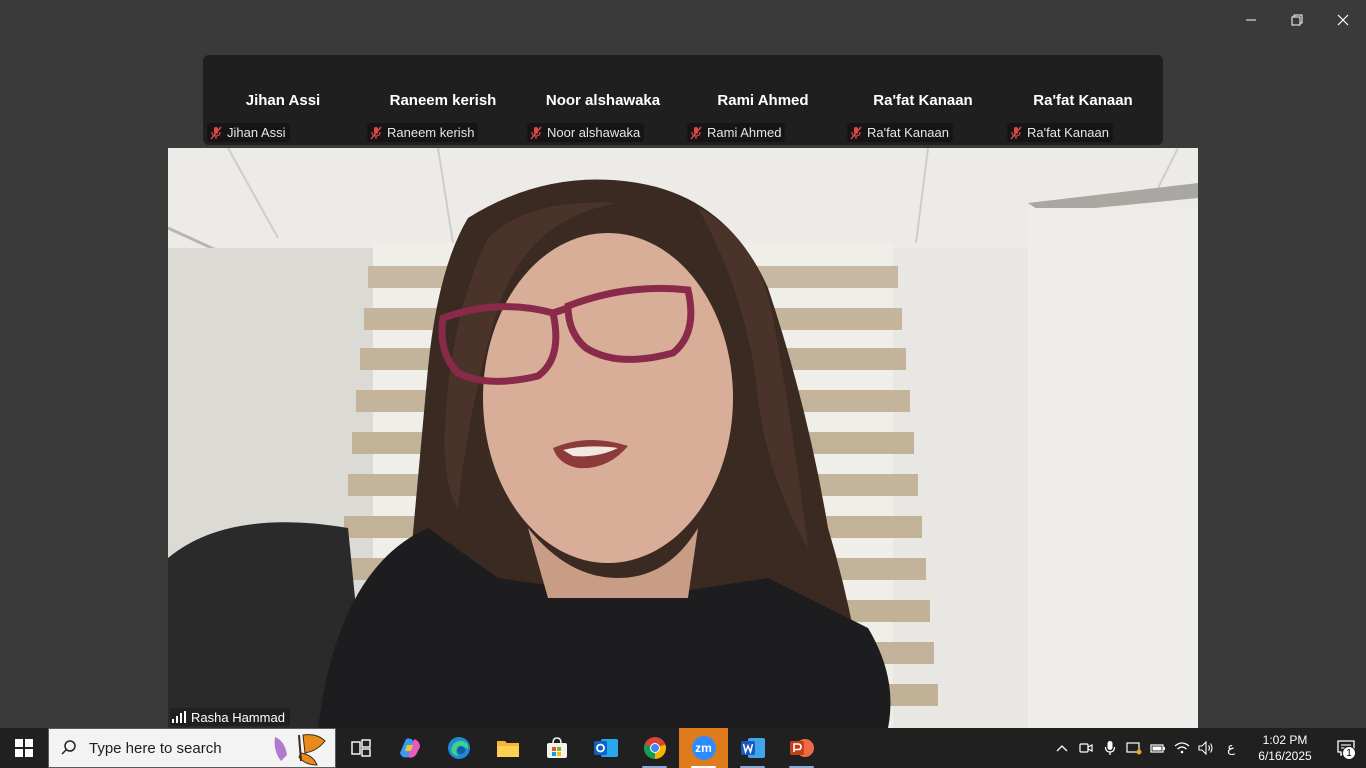 The width and height of the screenshot is (1366, 768). I want to click on close-icon, so click(1343, 20).